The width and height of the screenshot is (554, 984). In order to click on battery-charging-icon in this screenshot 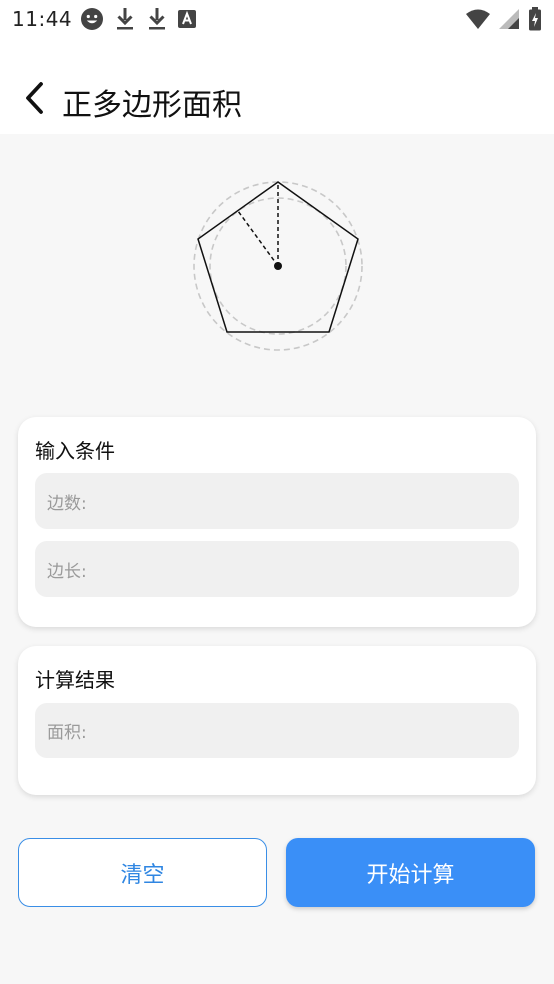, I will do `click(535, 19)`.